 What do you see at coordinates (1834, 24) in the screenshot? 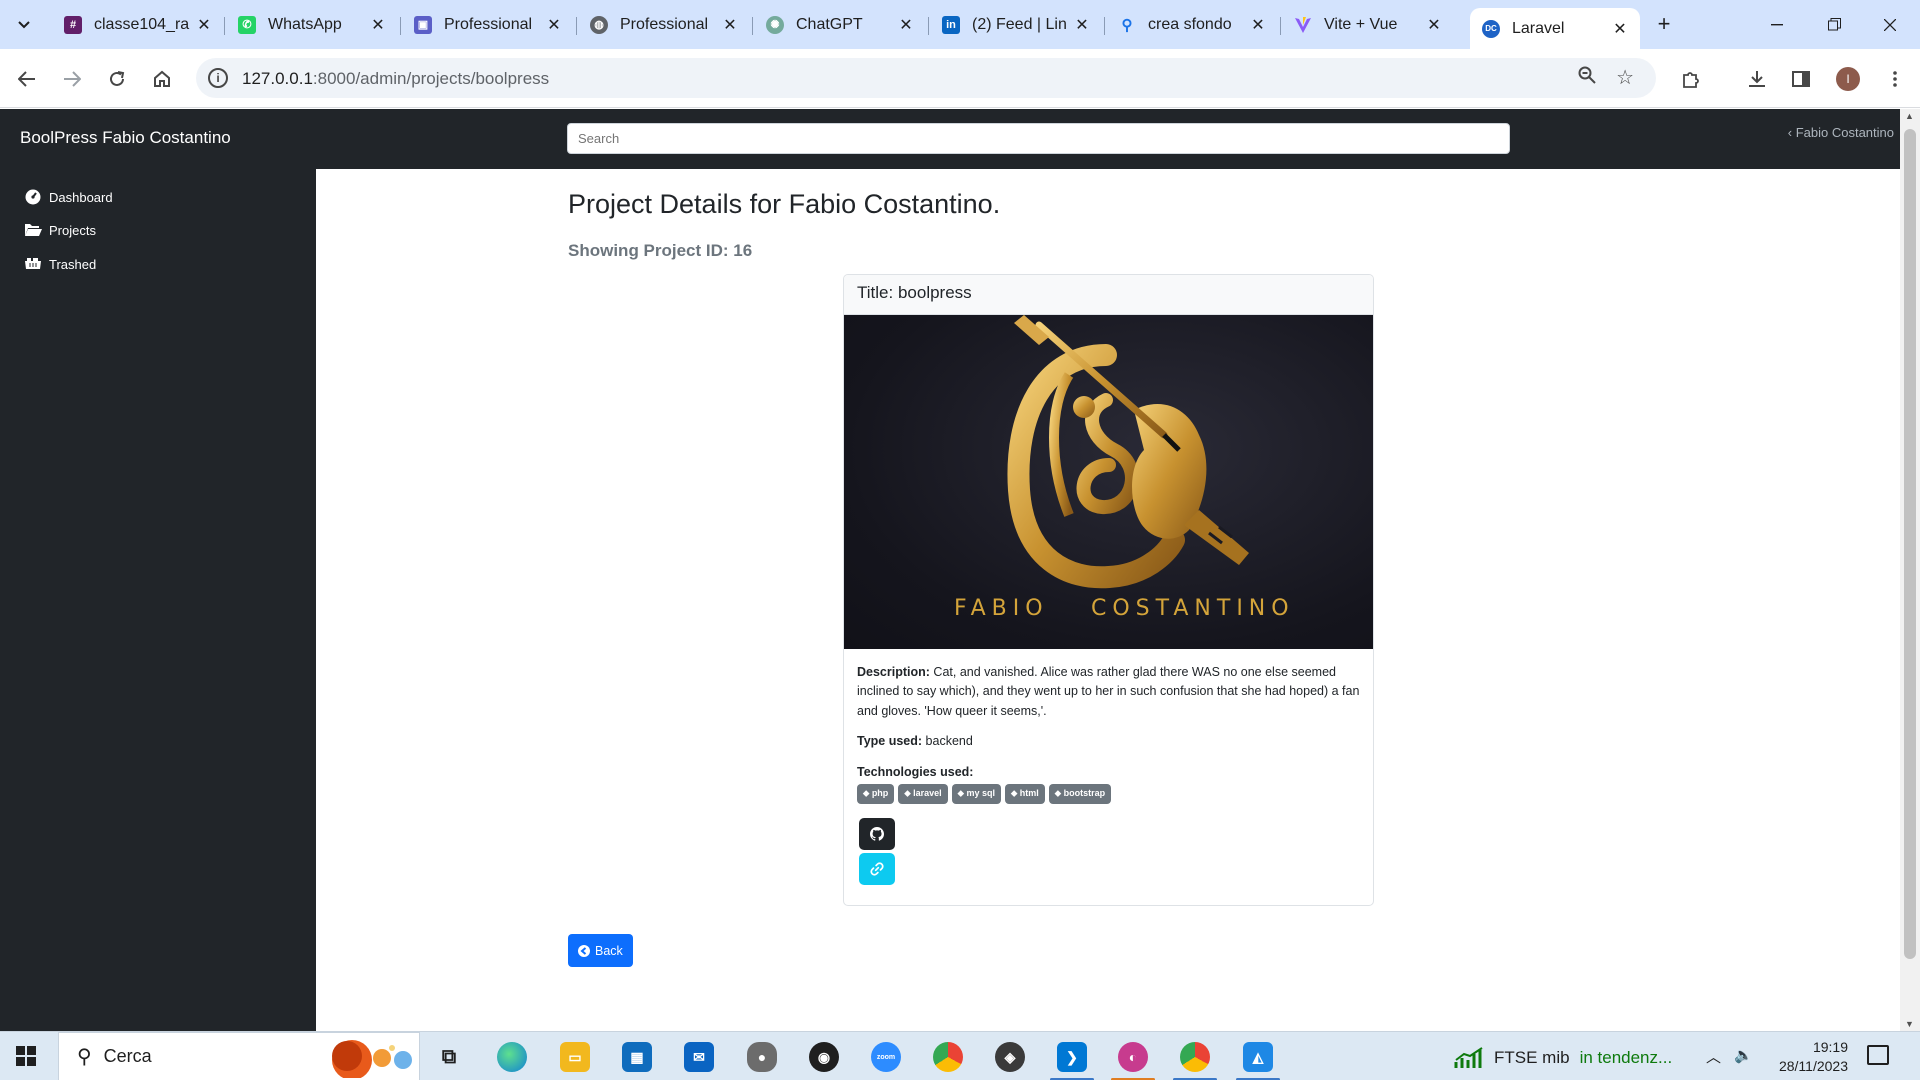
I see `restore-button` at bounding box center [1834, 24].